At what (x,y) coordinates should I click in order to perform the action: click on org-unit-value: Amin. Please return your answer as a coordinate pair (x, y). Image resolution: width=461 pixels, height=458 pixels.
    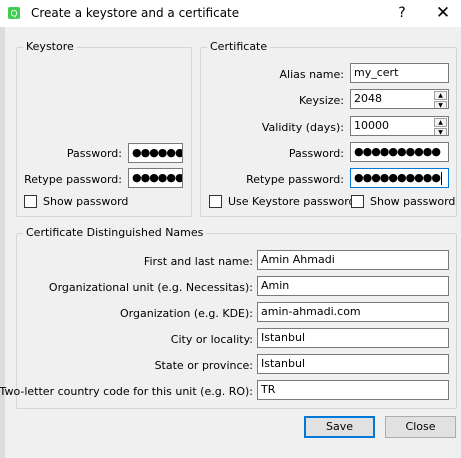
    Looking at the image, I should click on (275, 285).